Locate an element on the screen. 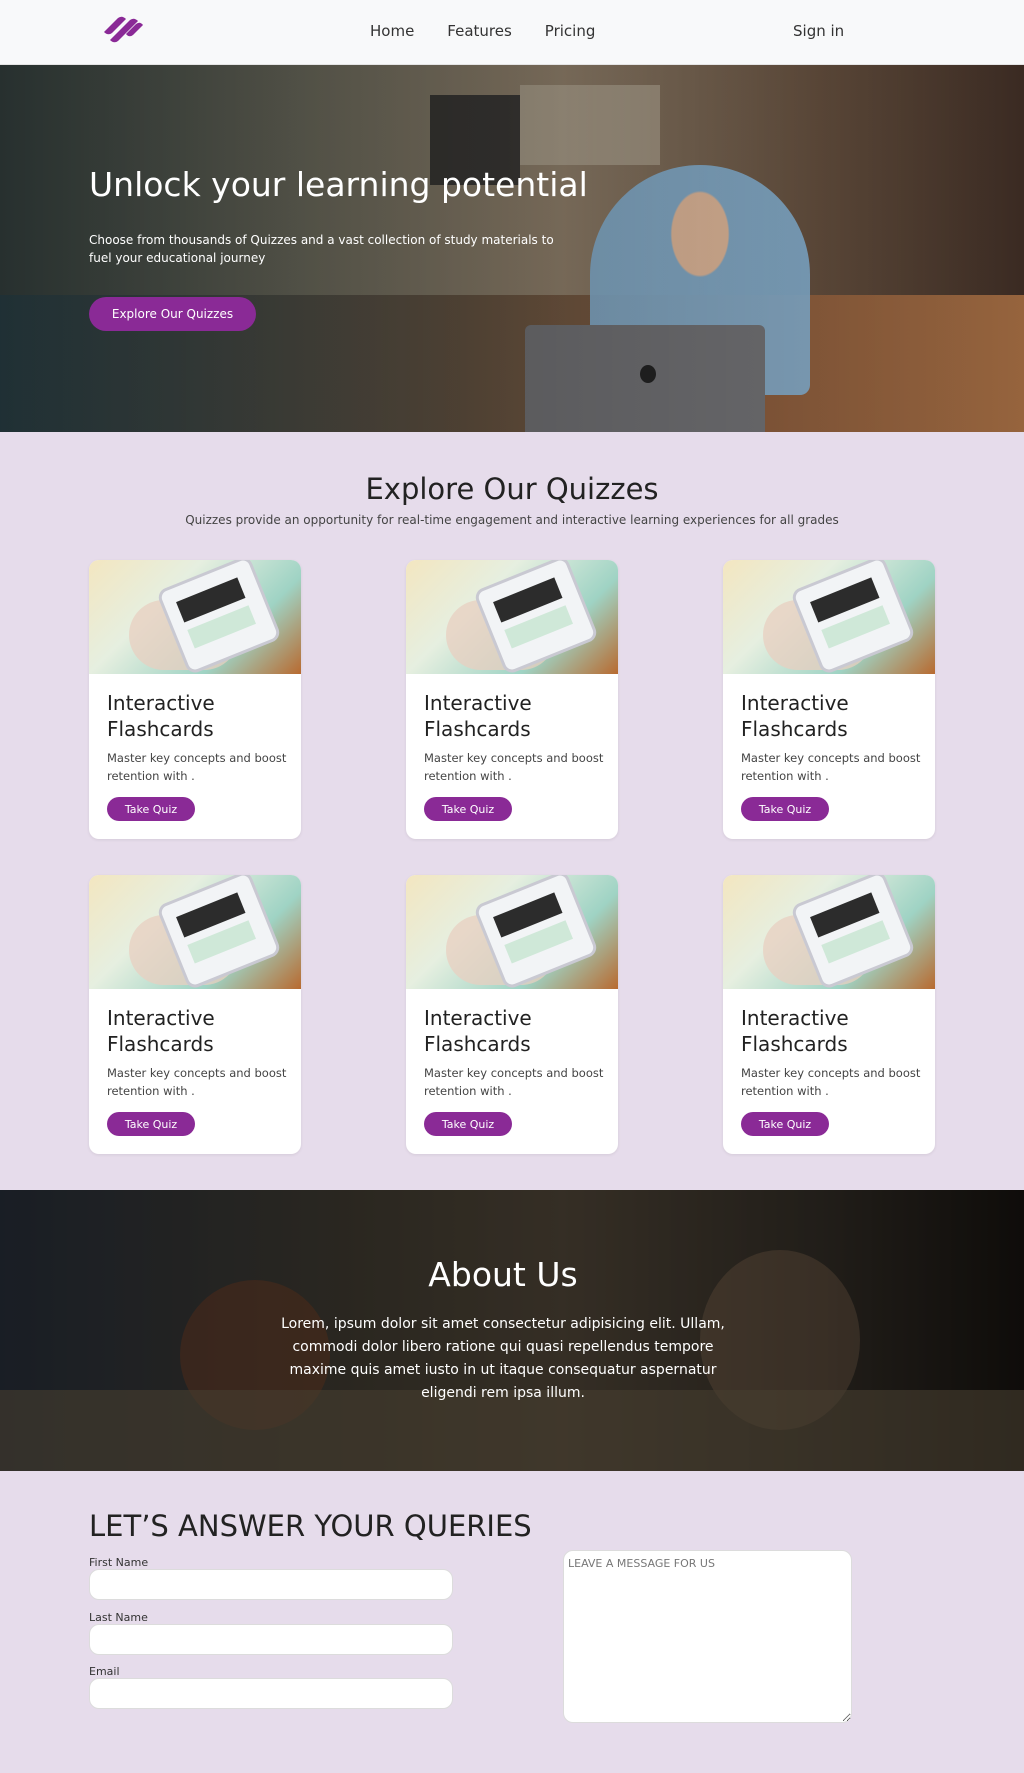 The image size is (1024, 1773). first-name-field is located at coordinates (271, 1584).